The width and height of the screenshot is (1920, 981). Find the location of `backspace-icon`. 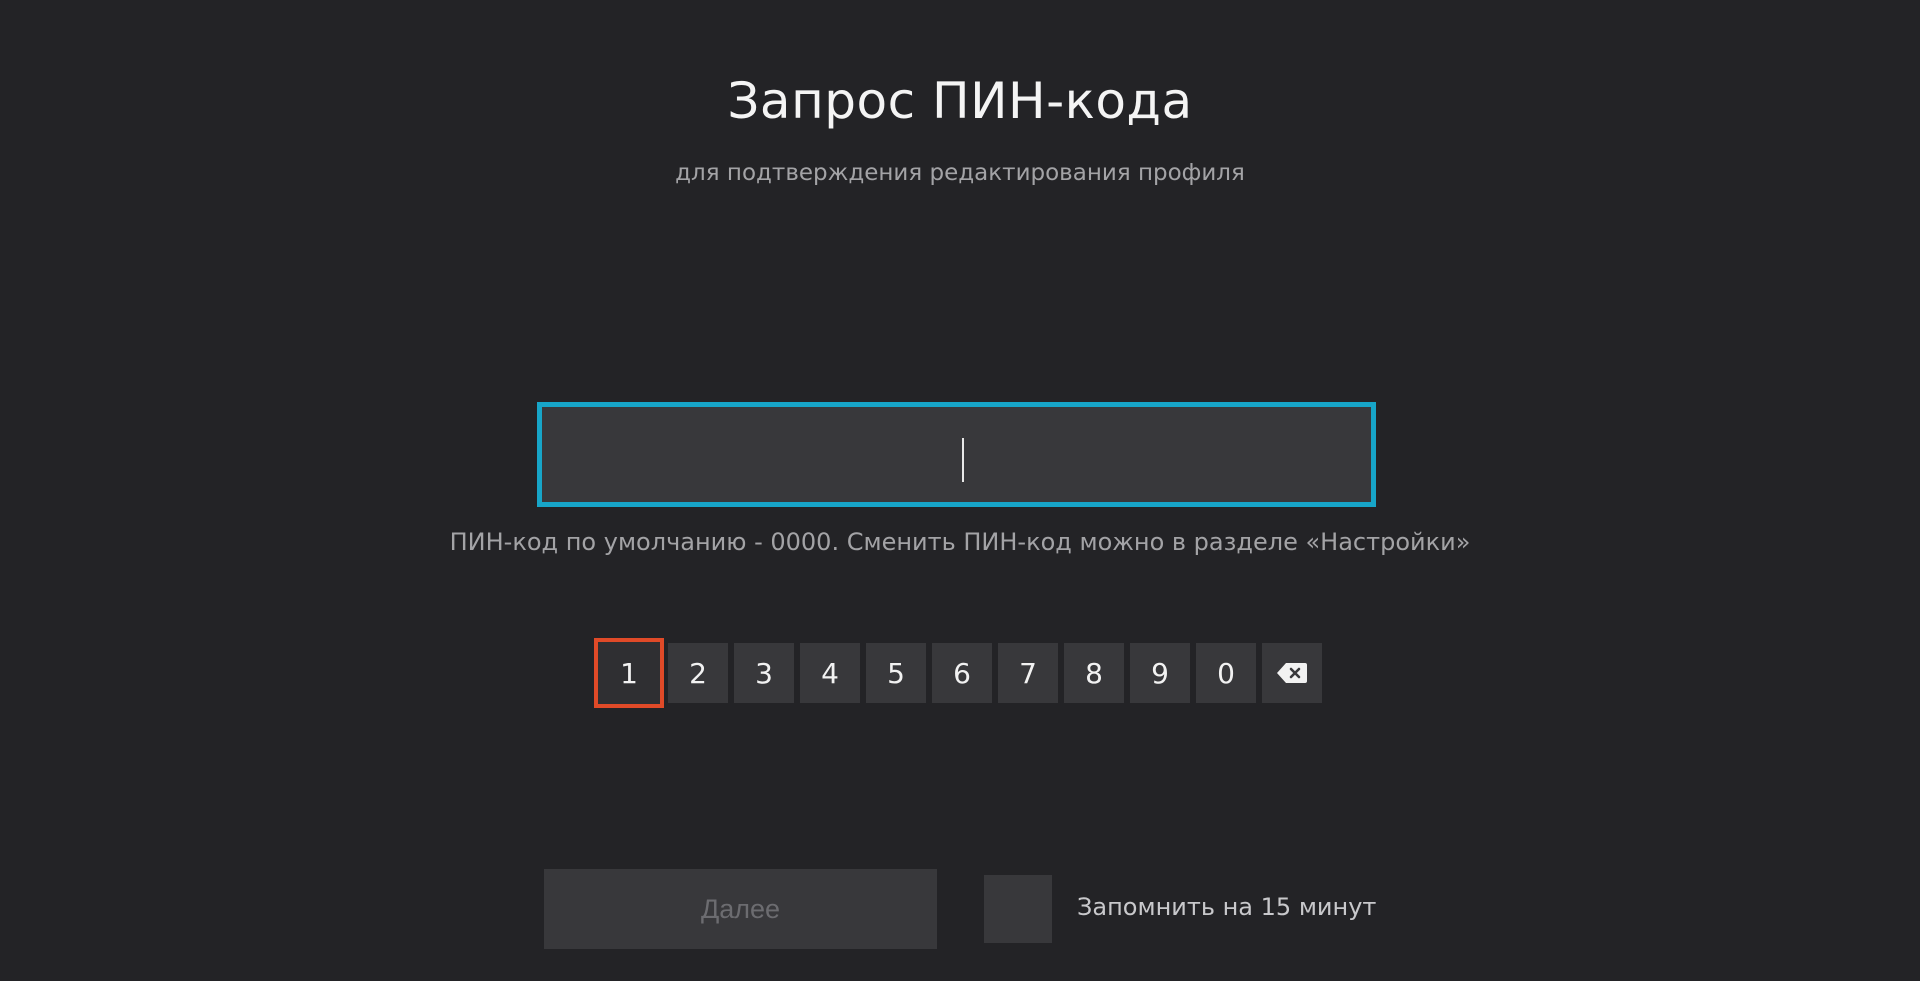

backspace-icon is located at coordinates (1292, 673).